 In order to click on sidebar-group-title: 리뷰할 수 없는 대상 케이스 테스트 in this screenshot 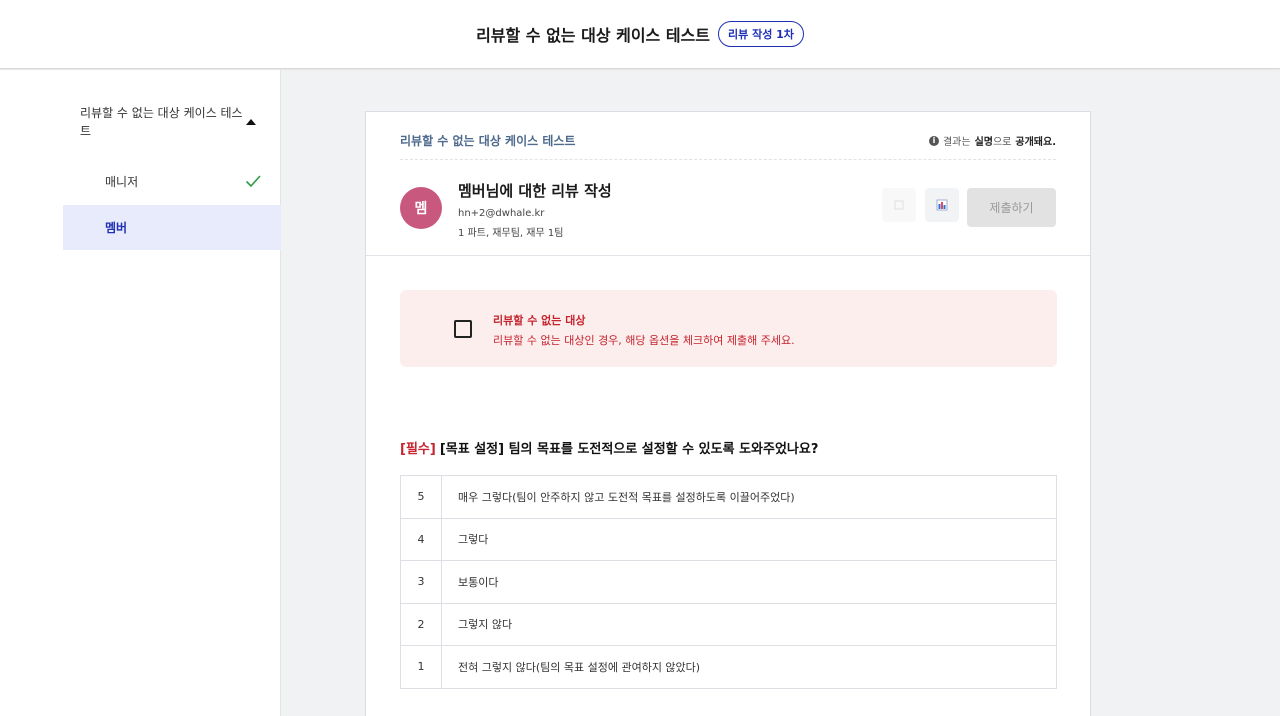, I will do `click(165, 122)`.